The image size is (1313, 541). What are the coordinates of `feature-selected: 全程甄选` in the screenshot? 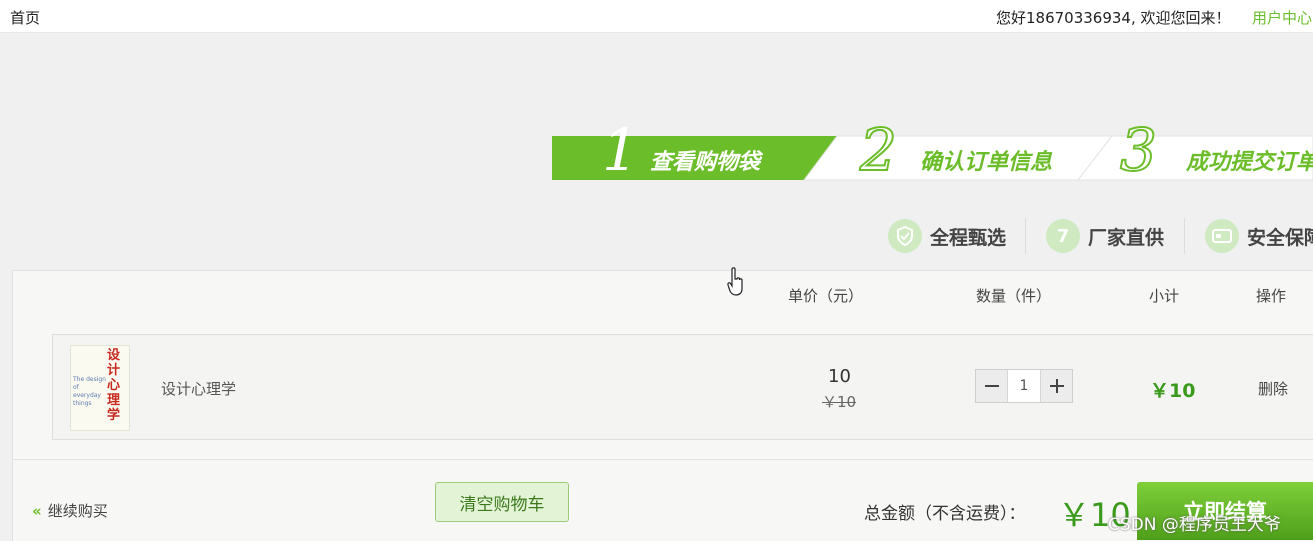 It's located at (947, 236).